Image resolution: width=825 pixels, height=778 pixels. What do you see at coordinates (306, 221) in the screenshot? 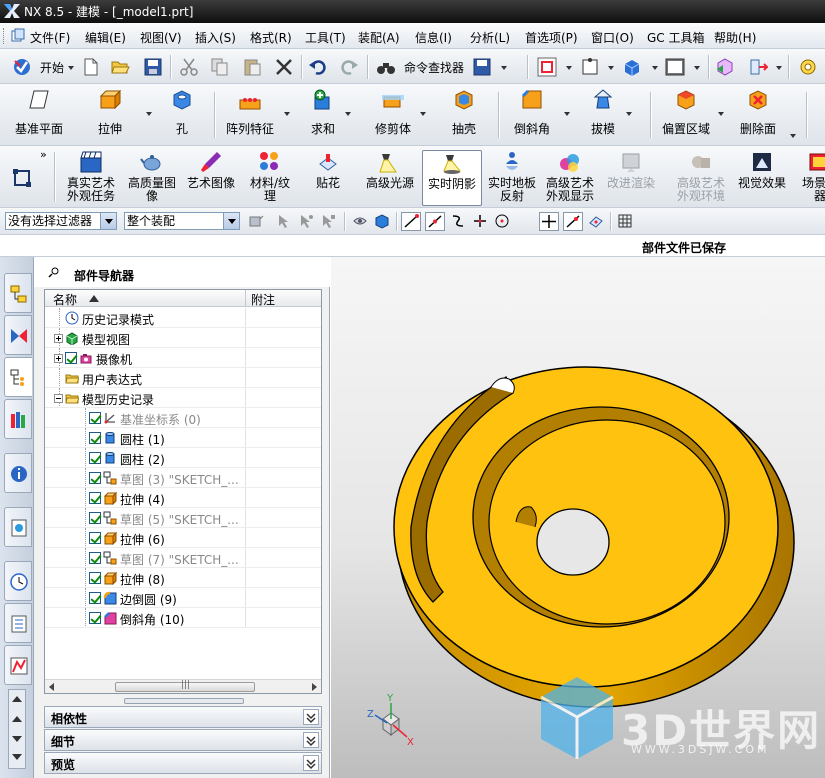
I see `select-bodies-icon` at bounding box center [306, 221].